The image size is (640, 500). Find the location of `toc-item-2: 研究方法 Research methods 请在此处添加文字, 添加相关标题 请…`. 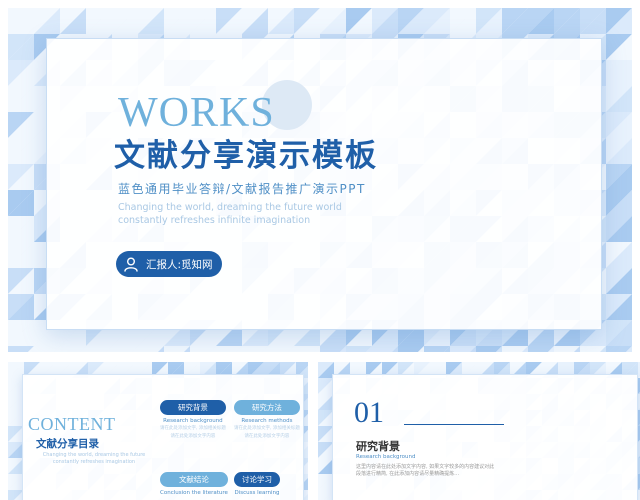

toc-item-2: 研究方法 Research methods 请在此处添加文字, 添加相关标题 请… is located at coordinates (267, 420).